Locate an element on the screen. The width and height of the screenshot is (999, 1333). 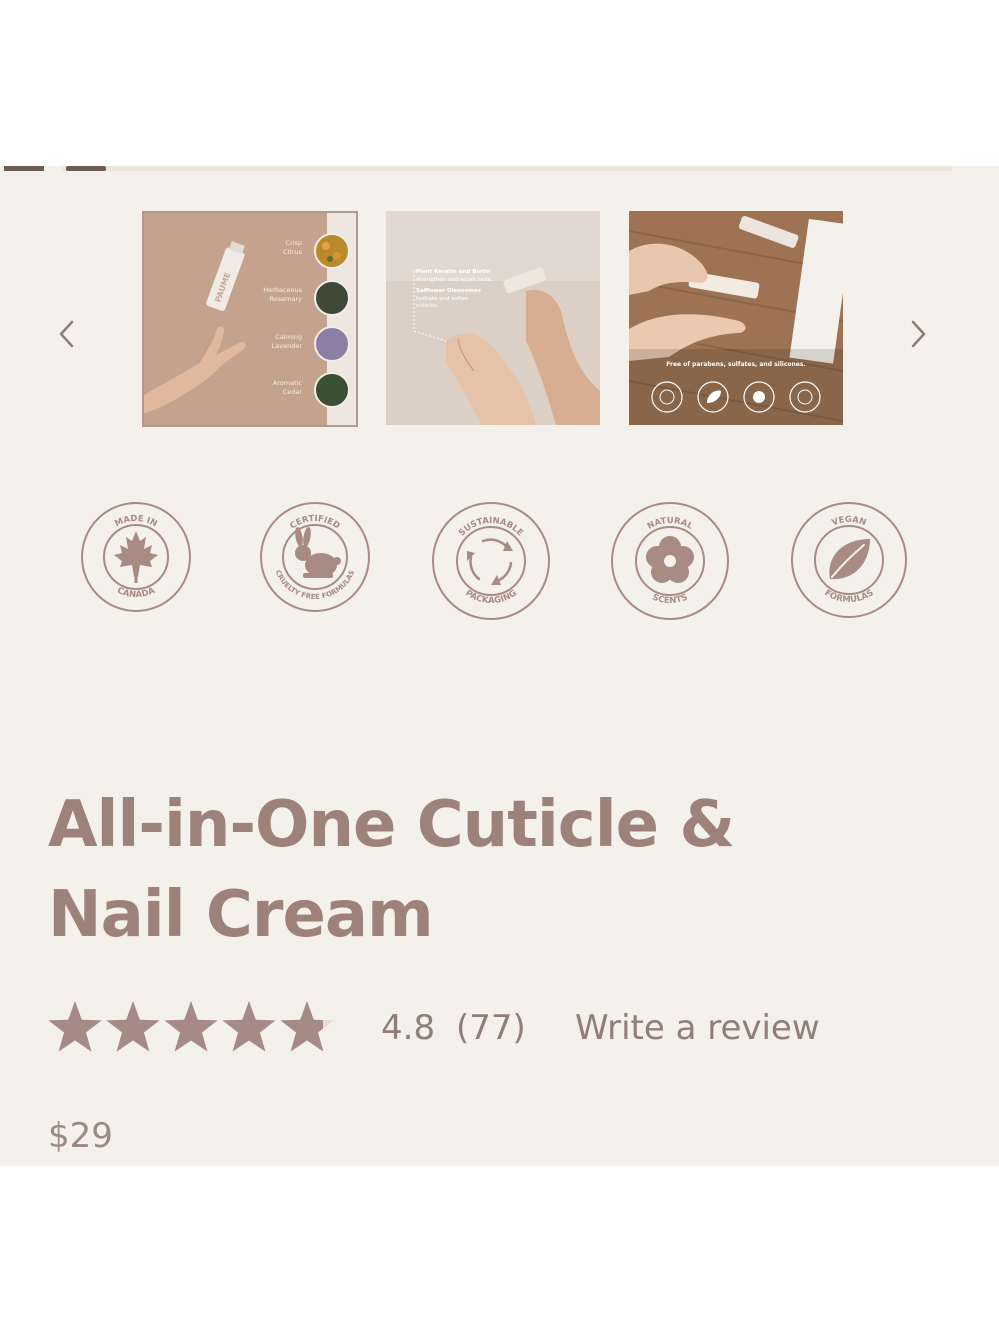
scent-label-line: Cedar is located at coordinates (292, 392).